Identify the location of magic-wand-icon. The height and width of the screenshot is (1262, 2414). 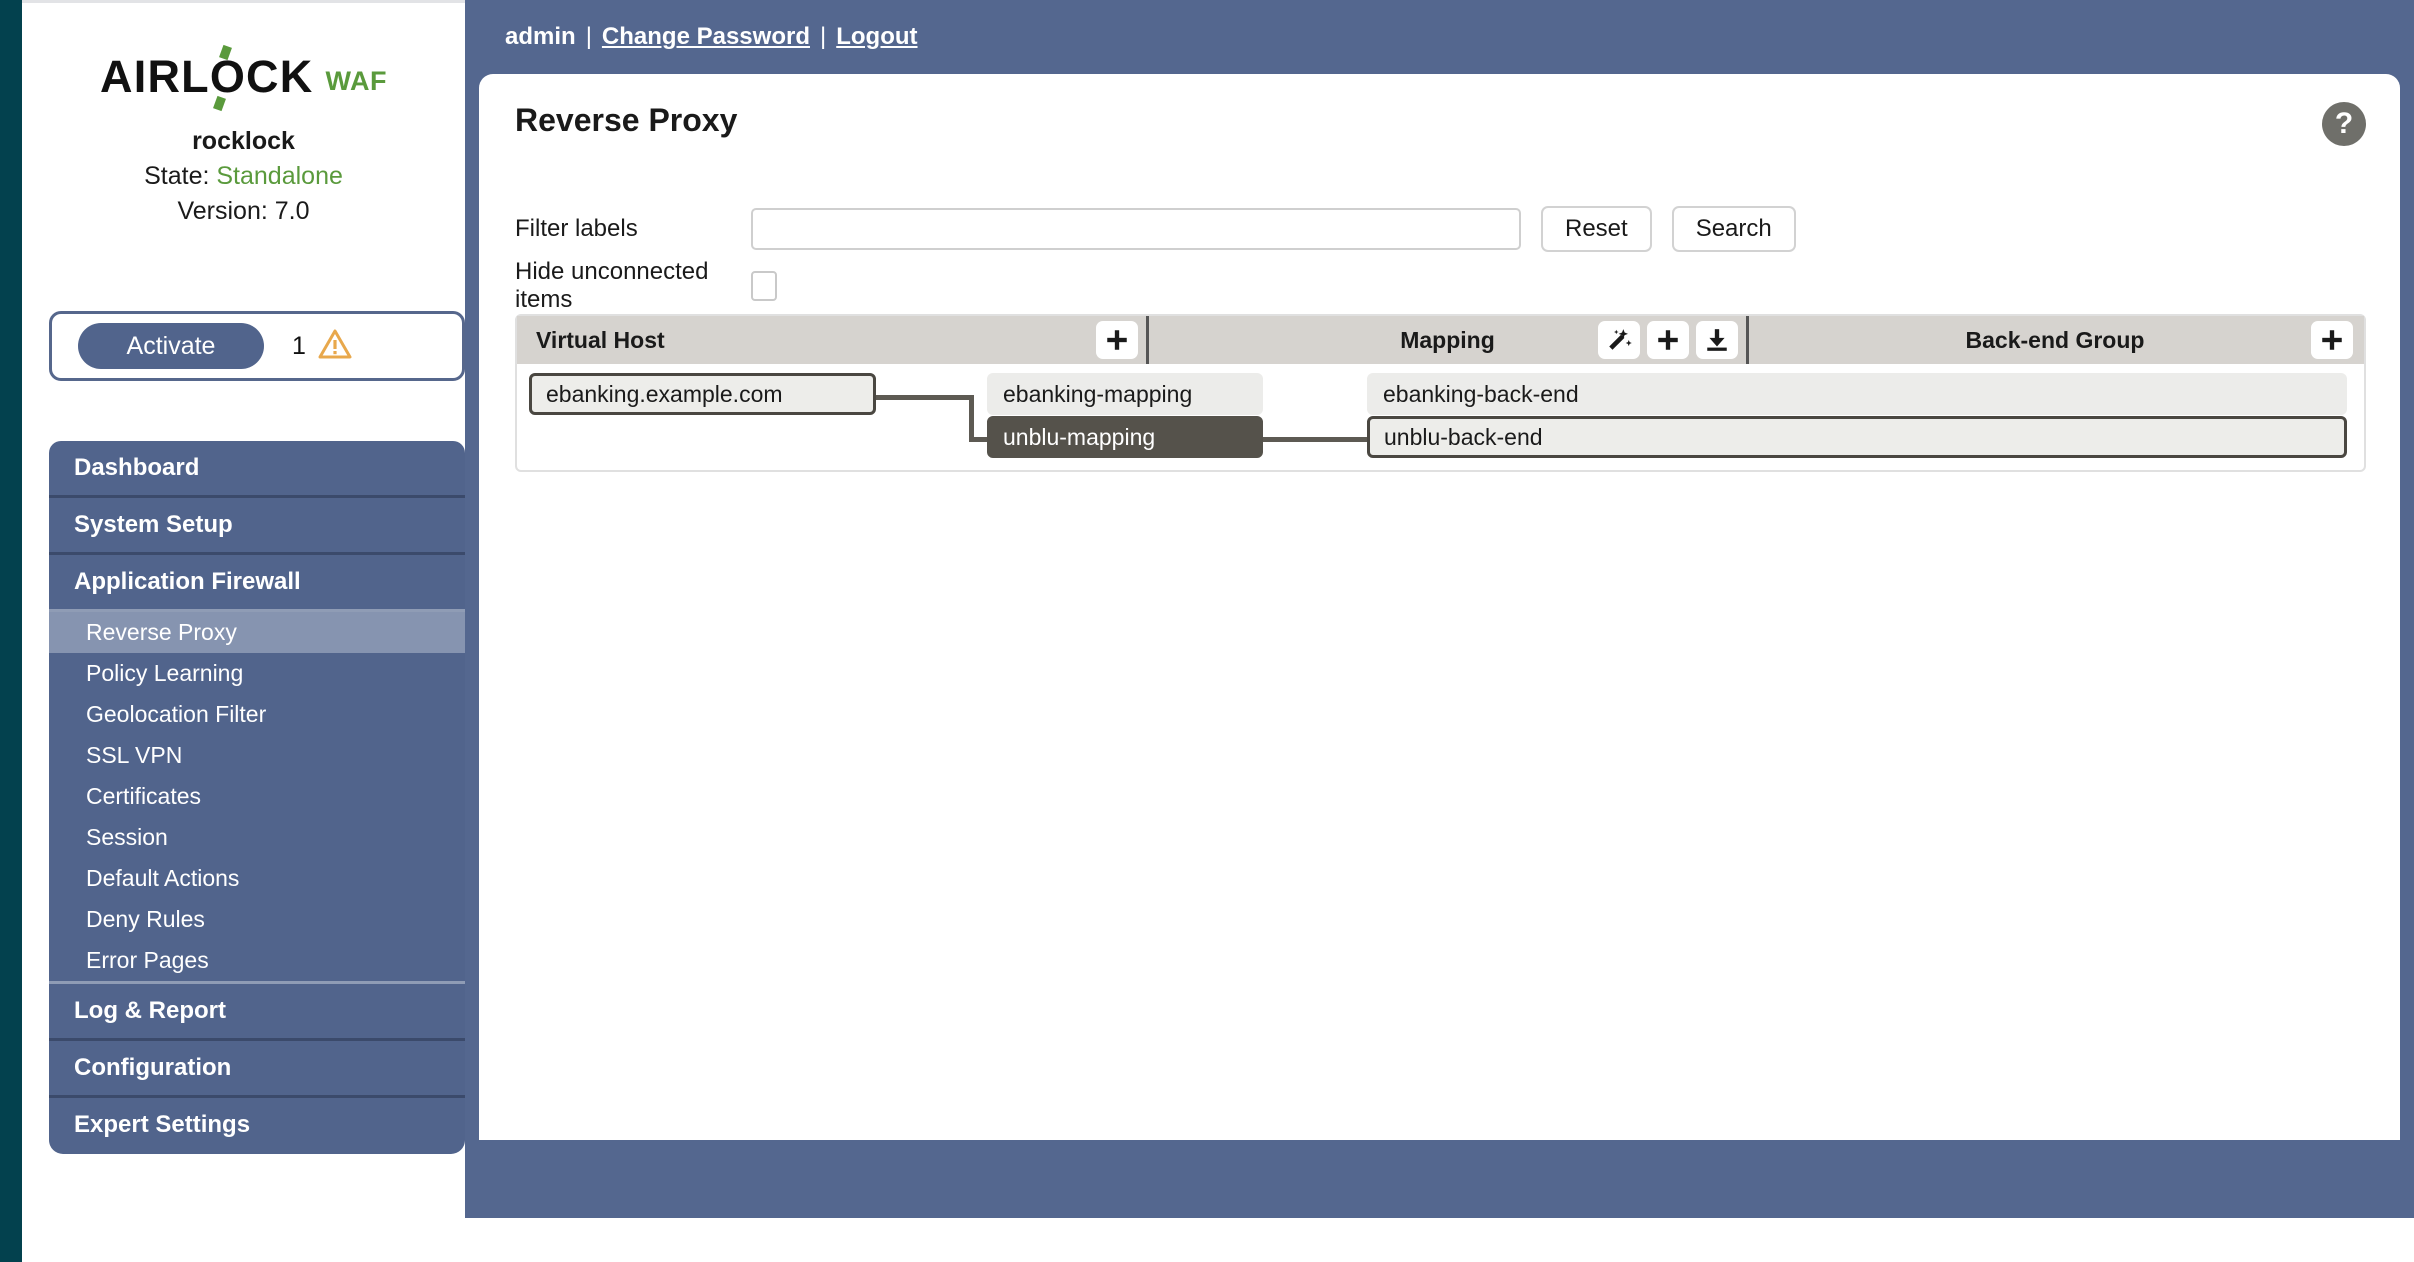
(1620, 339).